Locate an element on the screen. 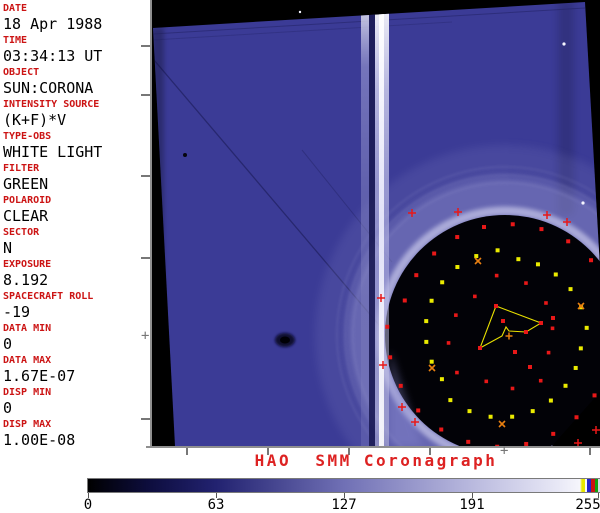 The height and width of the screenshot is (513, 600). metadata-value: (K+F)*V is located at coordinates (35, 120).